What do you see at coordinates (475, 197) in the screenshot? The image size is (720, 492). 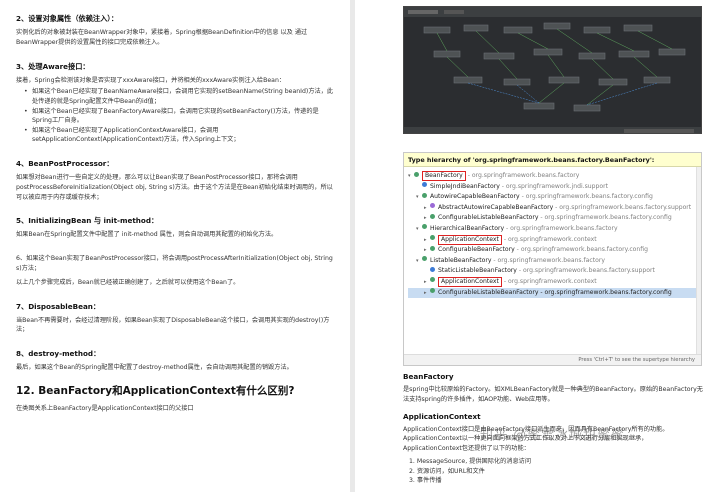 I see `class-name: AutowireCapableBeanFactory` at bounding box center [475, 197].